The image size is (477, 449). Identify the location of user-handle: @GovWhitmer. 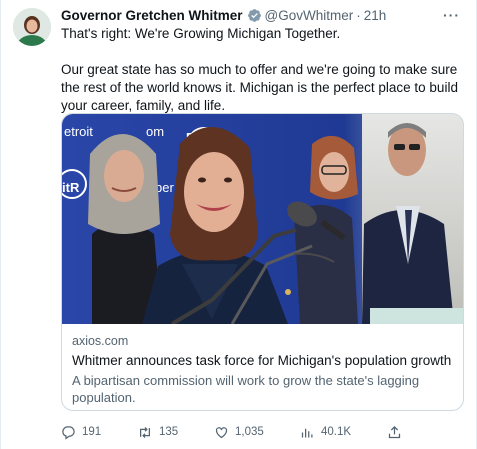
(309, 15).